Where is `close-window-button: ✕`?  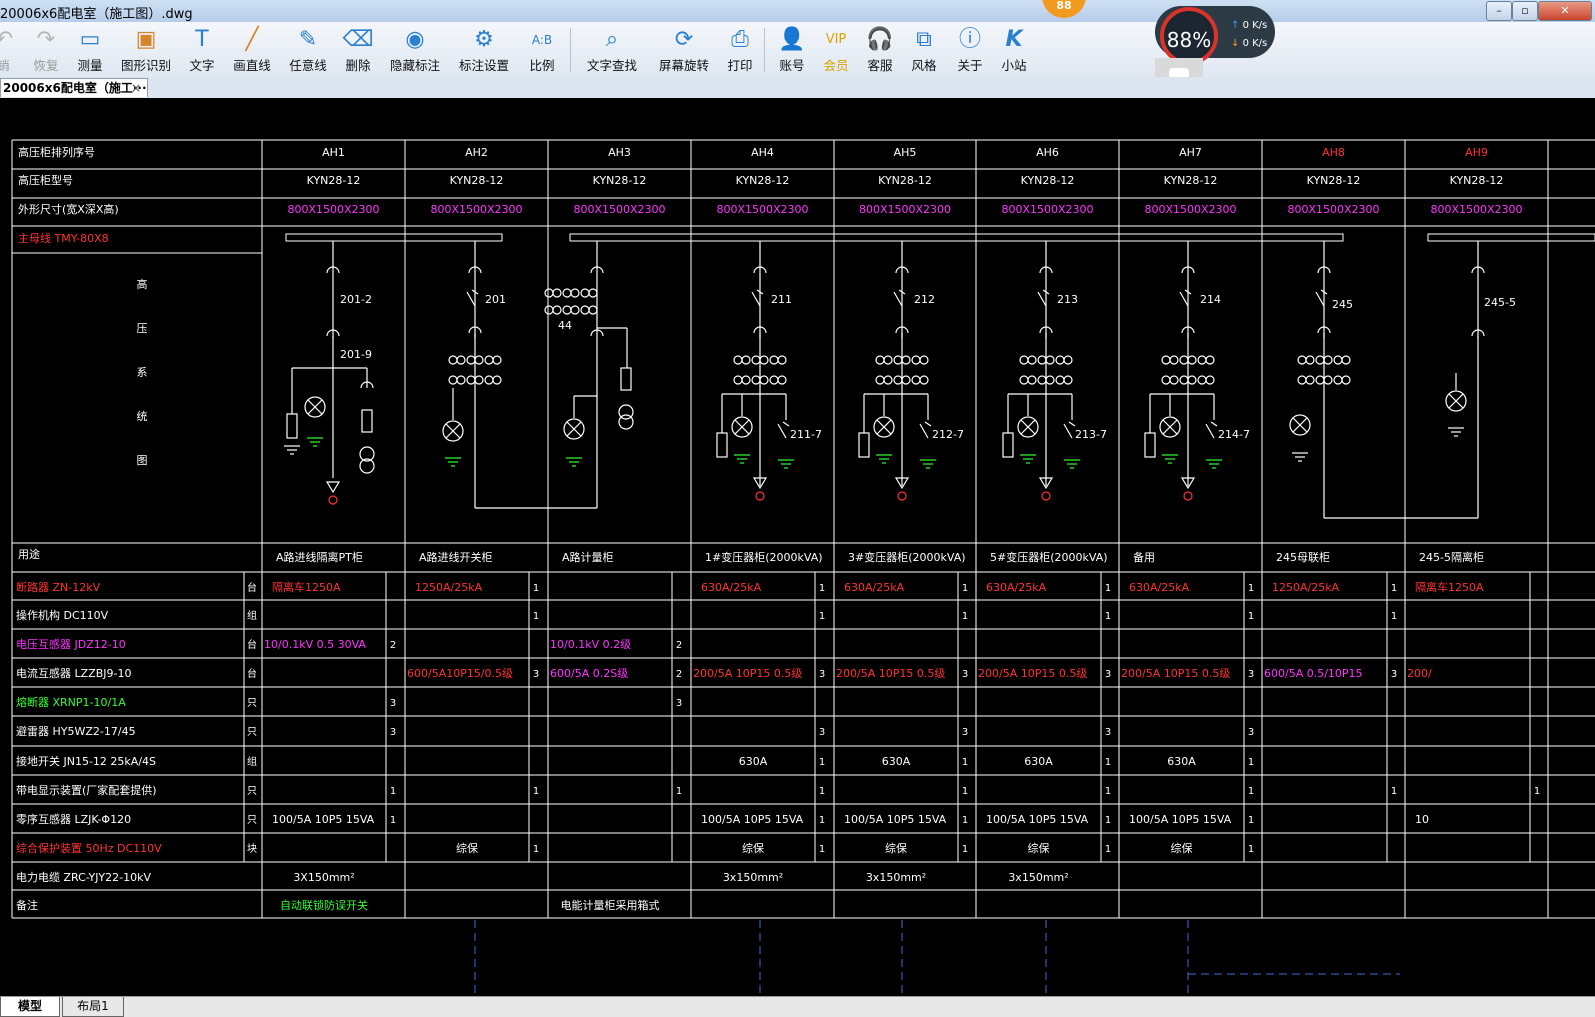 close-window-button: ✕ is located at coordinates (1565, 11).